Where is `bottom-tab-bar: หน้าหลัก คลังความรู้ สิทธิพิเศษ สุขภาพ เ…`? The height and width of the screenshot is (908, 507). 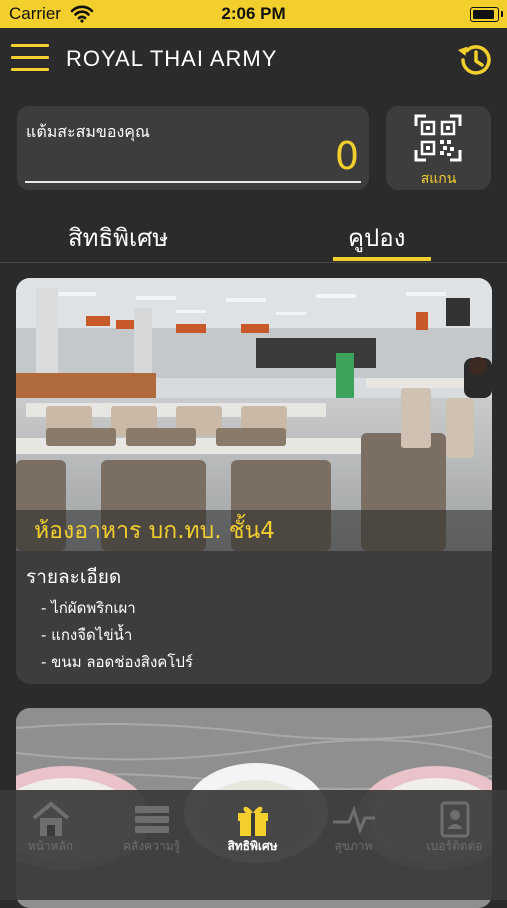 bottom-tab-bar: หน้าหลัก คลังความรู้ สิทธิพิเศษ สุขภาพ เ… is located at coordinates (253, 845).